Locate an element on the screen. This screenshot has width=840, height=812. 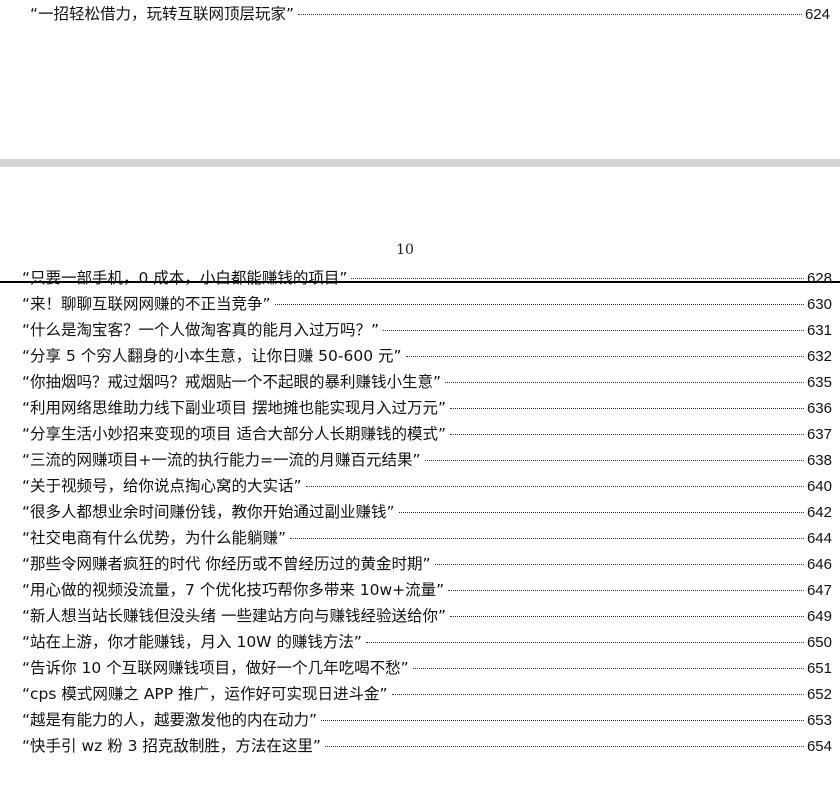
toc-entry: “只要一部手机，0 成本，小白都能赚钱的项目” 628 is located at coordinates (427, 278).